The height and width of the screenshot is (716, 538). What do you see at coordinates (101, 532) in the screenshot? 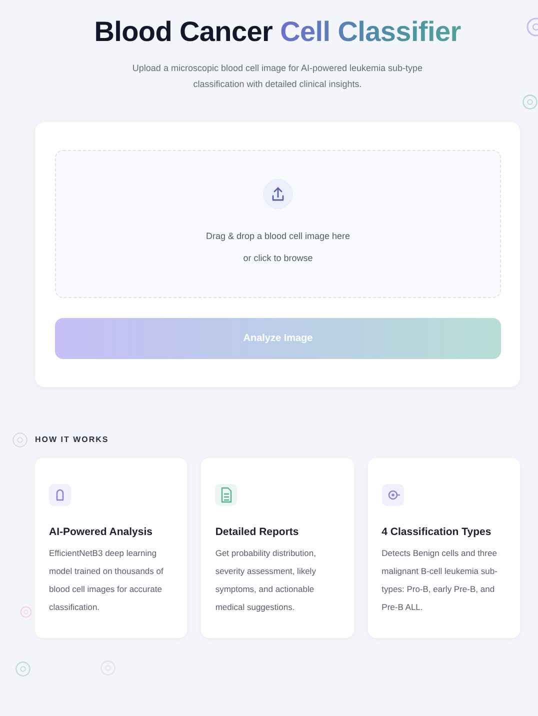
I see `card-title: AI-Powered Analysis` at bounding box center [101, 532].